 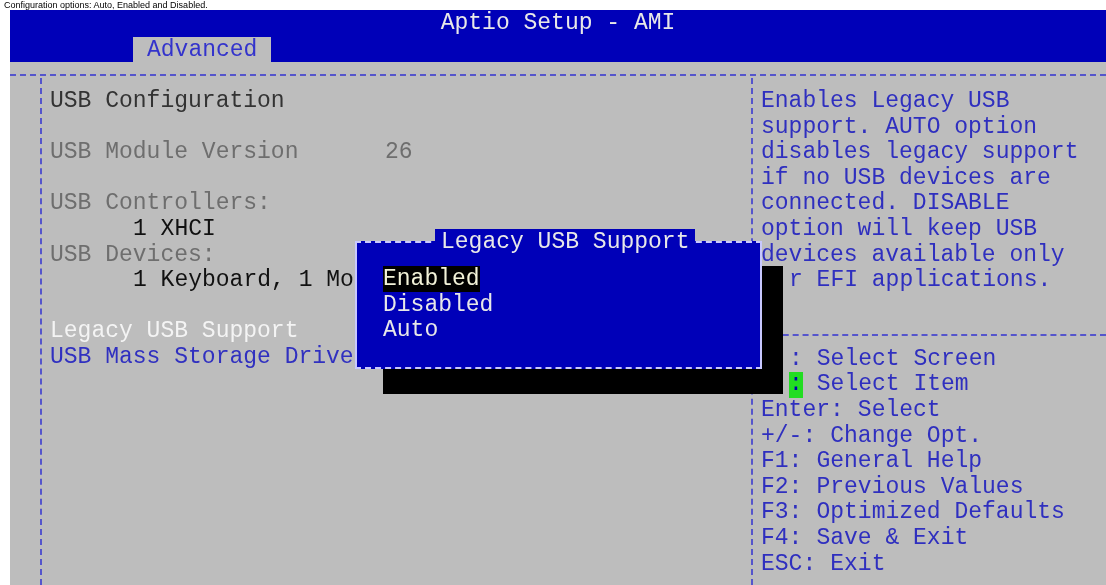 I want to click on setting-value: 26, so click(x=399, y=153).